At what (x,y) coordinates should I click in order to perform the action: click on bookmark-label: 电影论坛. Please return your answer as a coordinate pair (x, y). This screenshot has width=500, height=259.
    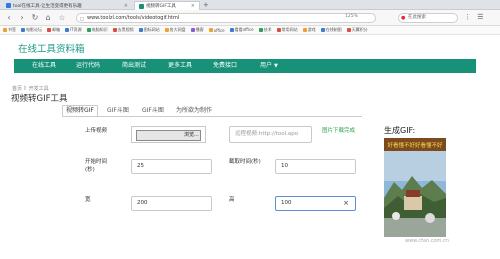
    Looking at the image, I should click on (34, 29).